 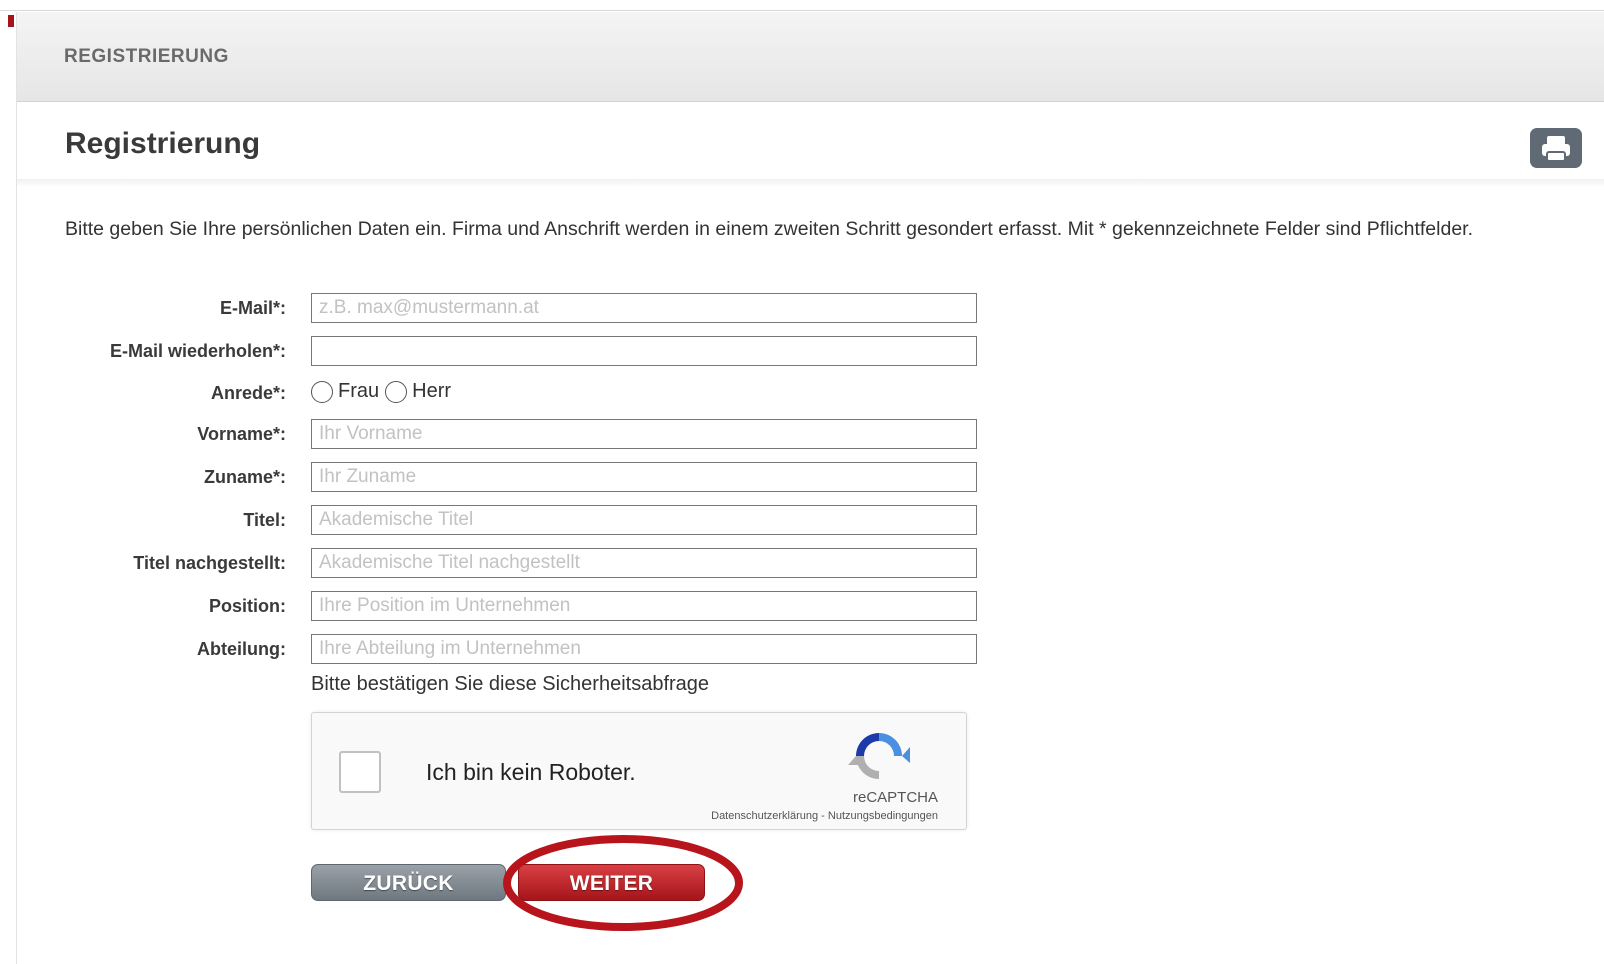 I want to click on back-button: ZURÜCK, so click(x=408, y=882).